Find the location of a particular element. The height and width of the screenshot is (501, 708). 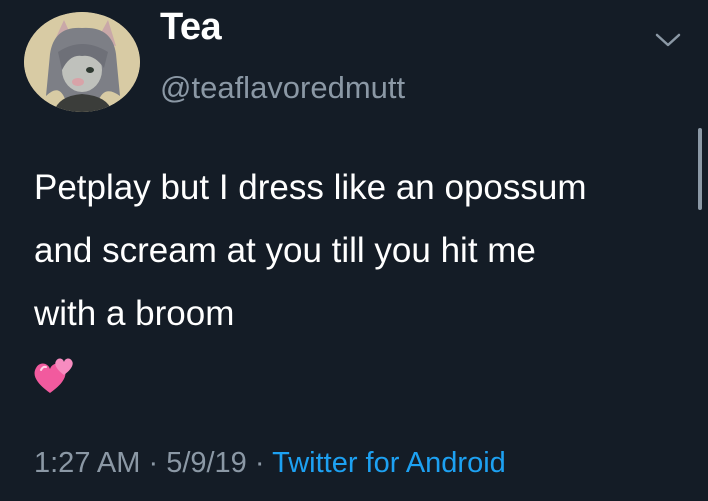

avatar is located at coordinates (82, 62).